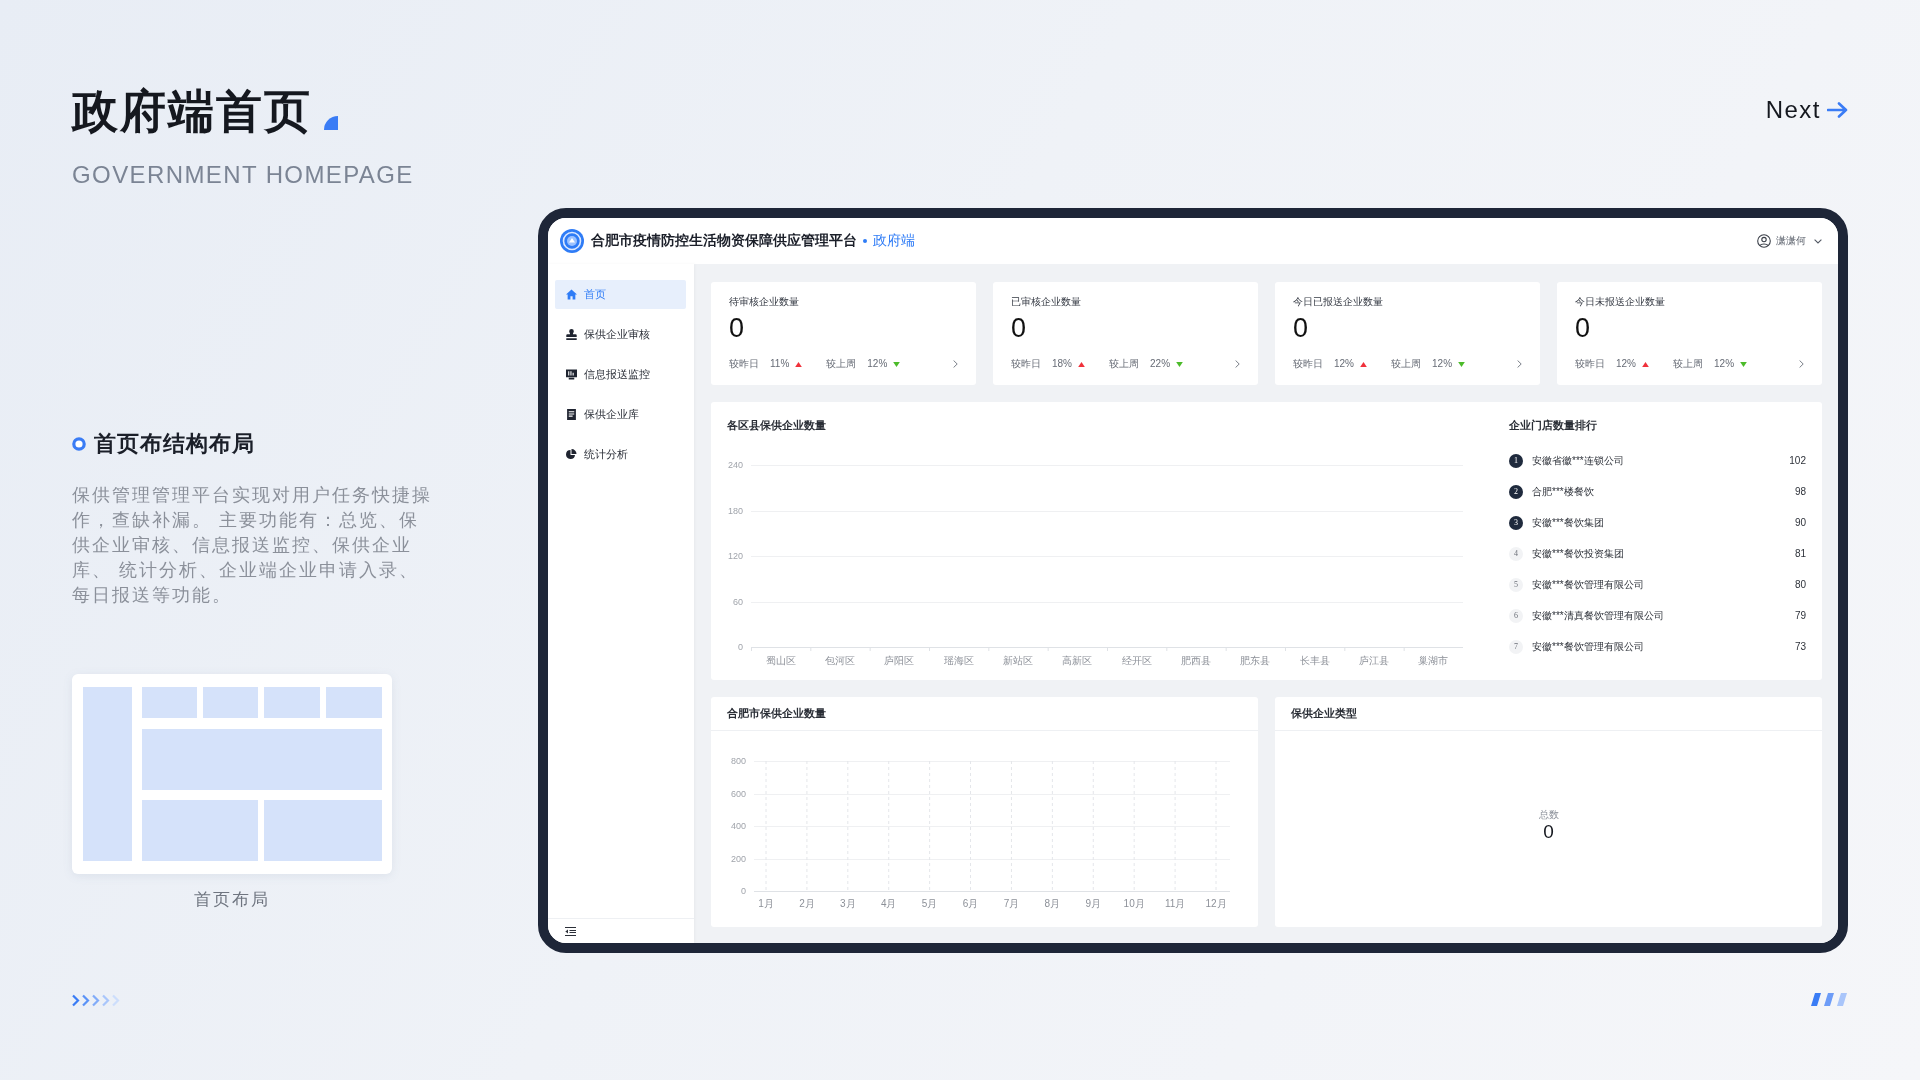  Describe the element at coordinates (865, 241) in the screenshot. I see `dot-icon` at that location.